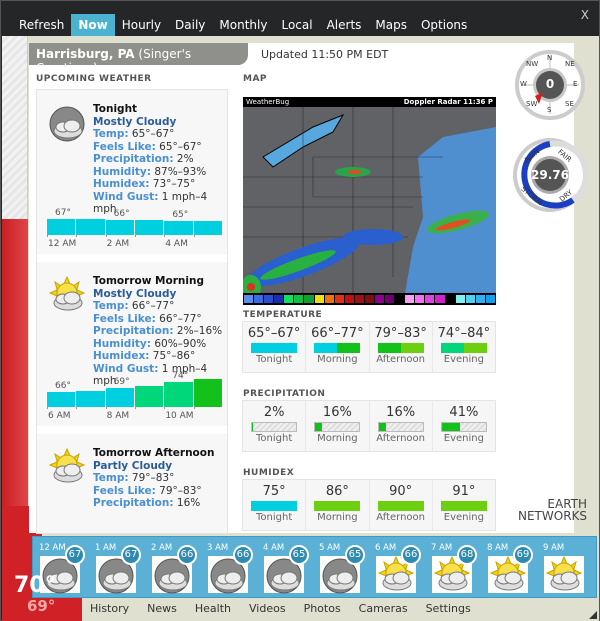 This screenshot has width=600, height=621. What do you see at coordinates (135, 121) in the screenshot?
I see `forecast-condition: Mostly Cloudy` at bounding box center [135, 121].